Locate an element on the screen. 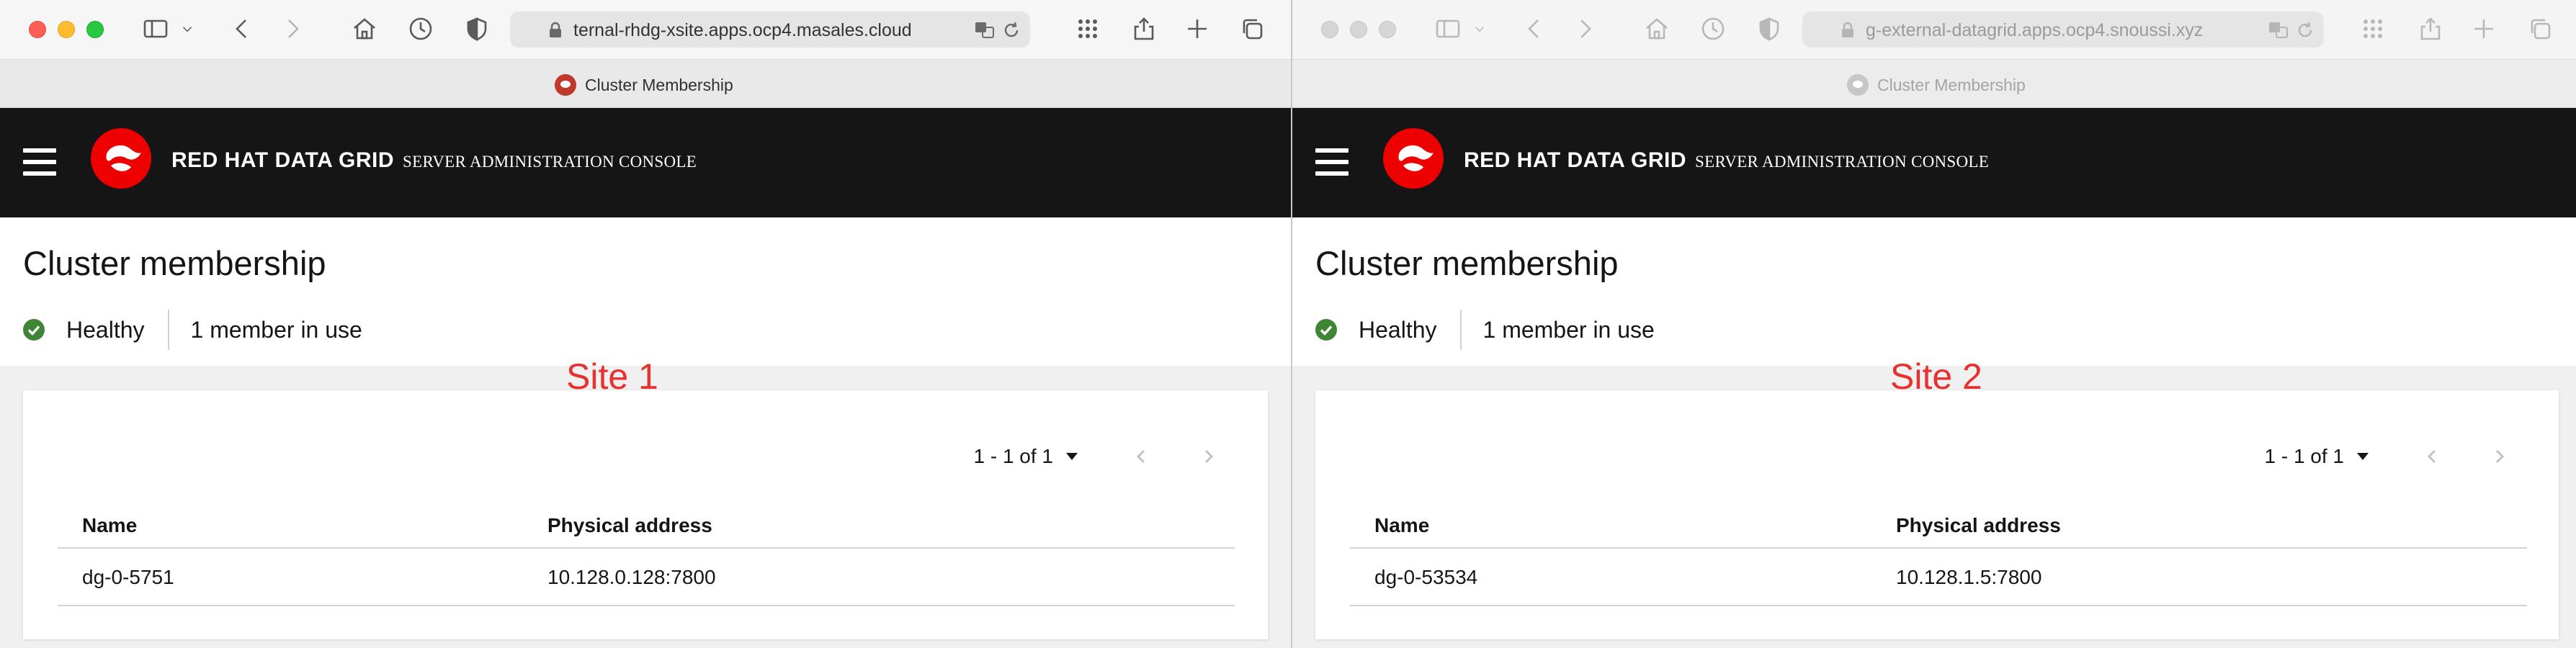 This screenshot has width=2576, height=648. physical-address-cell: 10.128.1.5:7800 is located at coordinates (1969, 577).